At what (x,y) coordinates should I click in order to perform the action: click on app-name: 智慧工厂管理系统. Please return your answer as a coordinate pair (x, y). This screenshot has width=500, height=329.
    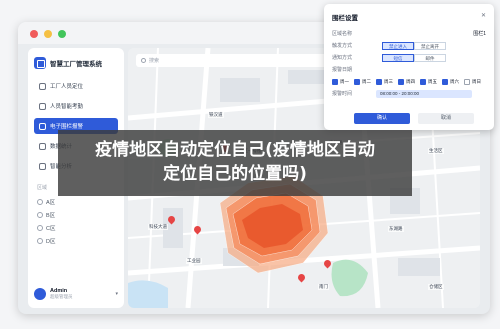
    Looking at the image, I should click on (76, 64).